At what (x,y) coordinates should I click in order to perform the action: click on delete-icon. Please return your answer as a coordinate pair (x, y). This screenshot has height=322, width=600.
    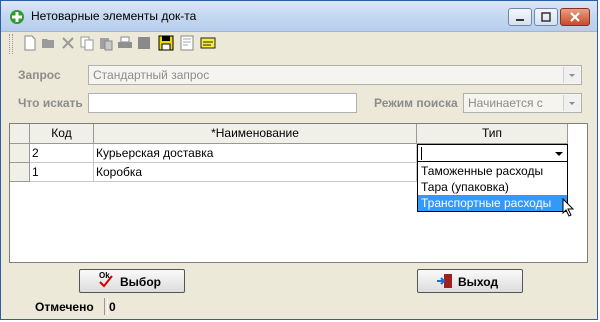
    Looking at the image, I should click on (68, 43).